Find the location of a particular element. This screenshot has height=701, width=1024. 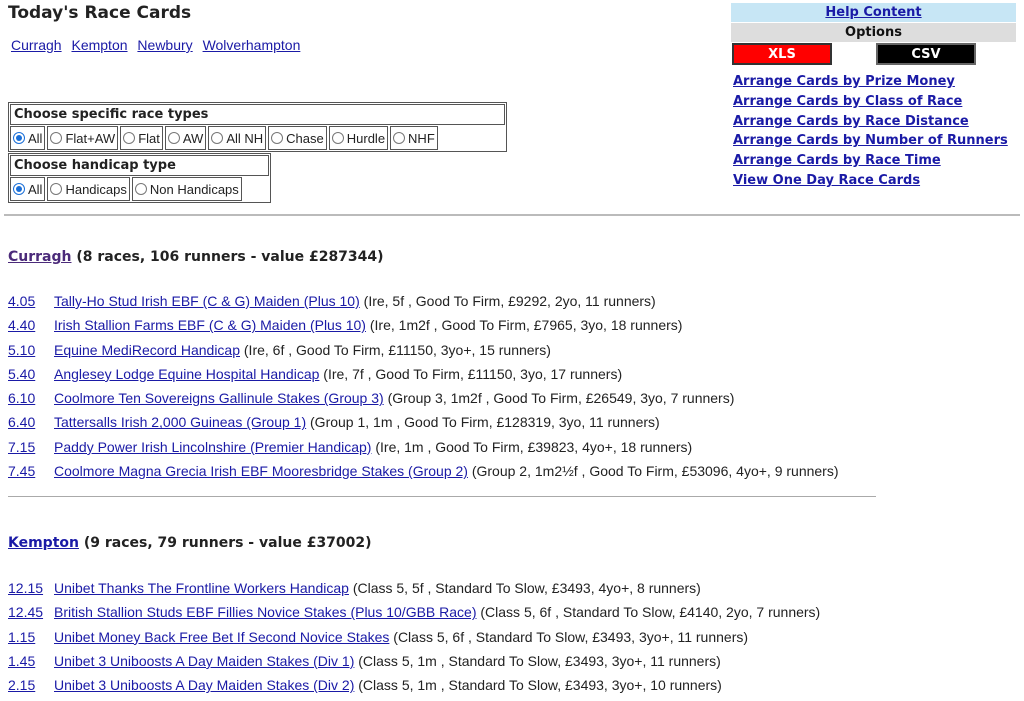

race-type-option-aw: AW is located at coordinates (185, 138).